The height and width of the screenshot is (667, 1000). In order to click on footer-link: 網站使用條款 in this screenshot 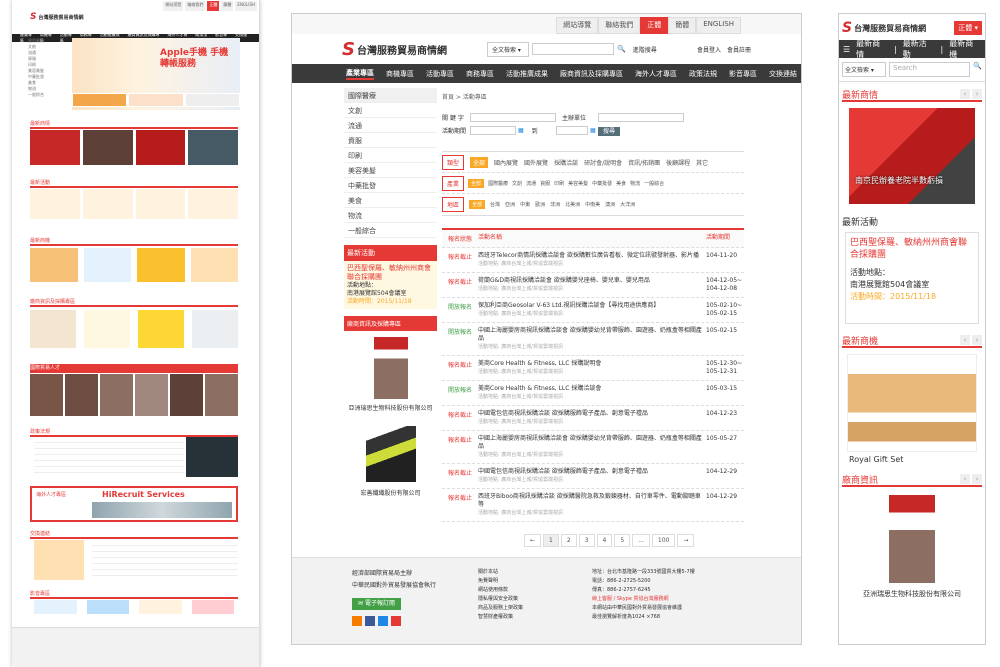, I will do `click(500, 590)`.